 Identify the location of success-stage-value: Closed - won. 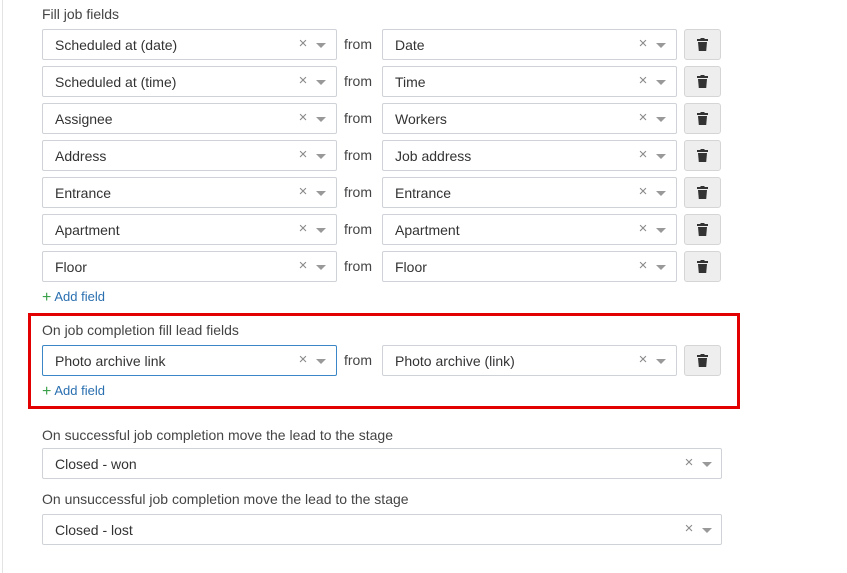
(96, 464).